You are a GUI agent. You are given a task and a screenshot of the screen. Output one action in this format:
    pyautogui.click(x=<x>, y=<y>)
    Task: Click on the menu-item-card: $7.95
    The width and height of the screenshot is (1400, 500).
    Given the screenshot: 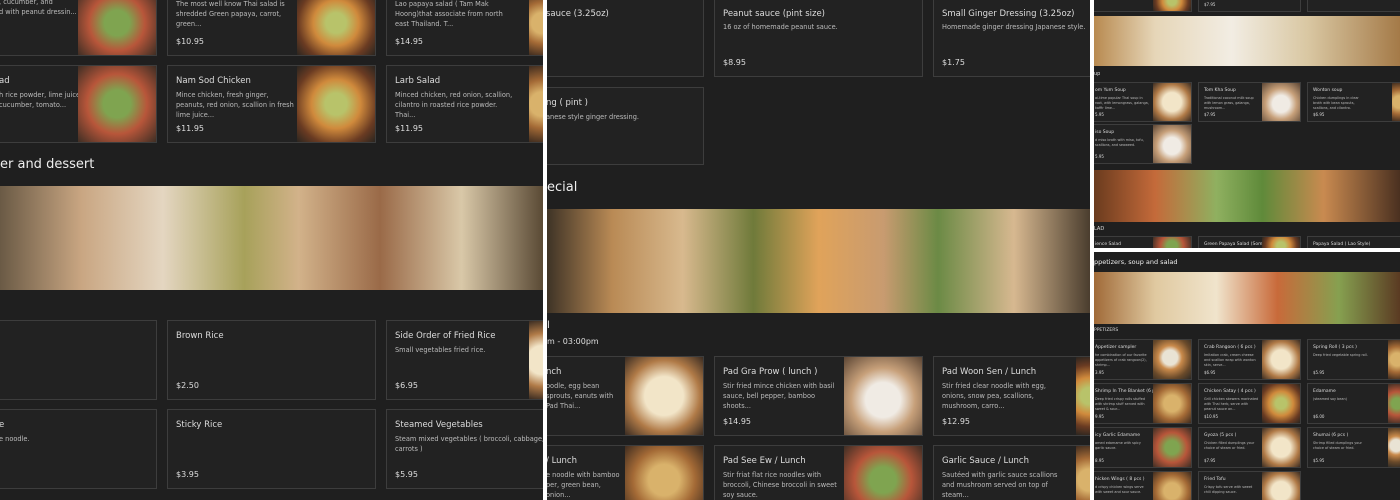 What is the action you would take?
    pyautogui.click(x=1249, y=6)
    